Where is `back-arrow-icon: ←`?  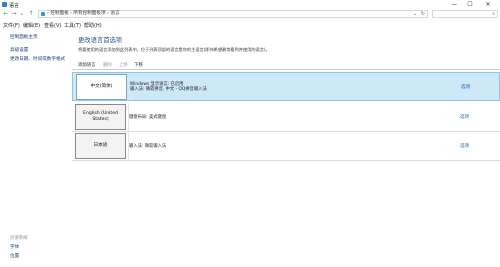
back-arrow-icon: ← is located at coordinates (6, 14).